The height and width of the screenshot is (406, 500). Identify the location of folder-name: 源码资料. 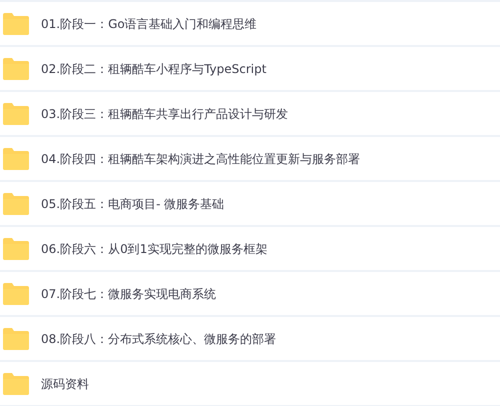
(65, 383).